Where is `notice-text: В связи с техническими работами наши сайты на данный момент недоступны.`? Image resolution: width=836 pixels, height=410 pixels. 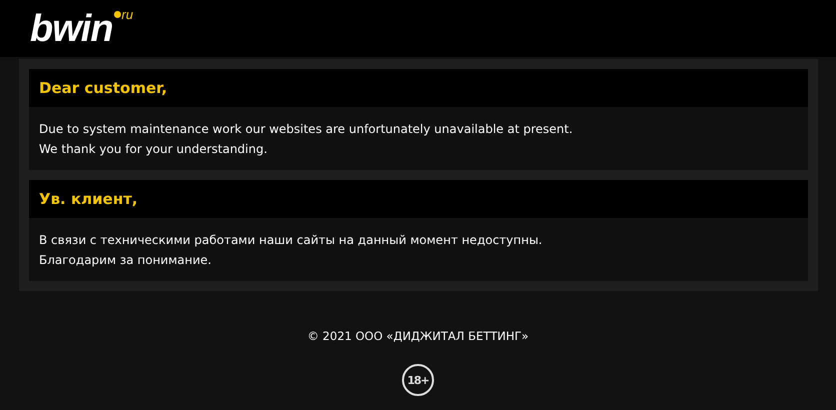 notice-text: В связи с техническими работами наши сайты на данный момент недоступны. is located at coordinates (291, 240).